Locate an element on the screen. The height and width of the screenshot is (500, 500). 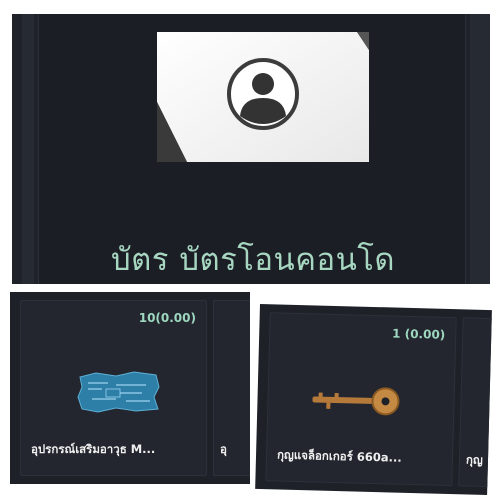
blueprint-map-icon is located at coordinates (118, 392).